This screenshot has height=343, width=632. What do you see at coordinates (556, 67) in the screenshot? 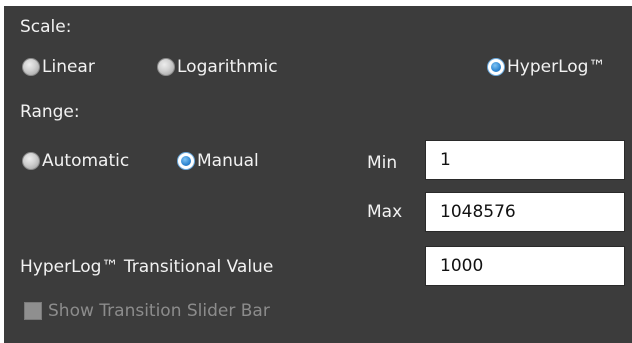
I see `scale-hyperlog-label: HyperLog™` at bounding box center [556, 67].